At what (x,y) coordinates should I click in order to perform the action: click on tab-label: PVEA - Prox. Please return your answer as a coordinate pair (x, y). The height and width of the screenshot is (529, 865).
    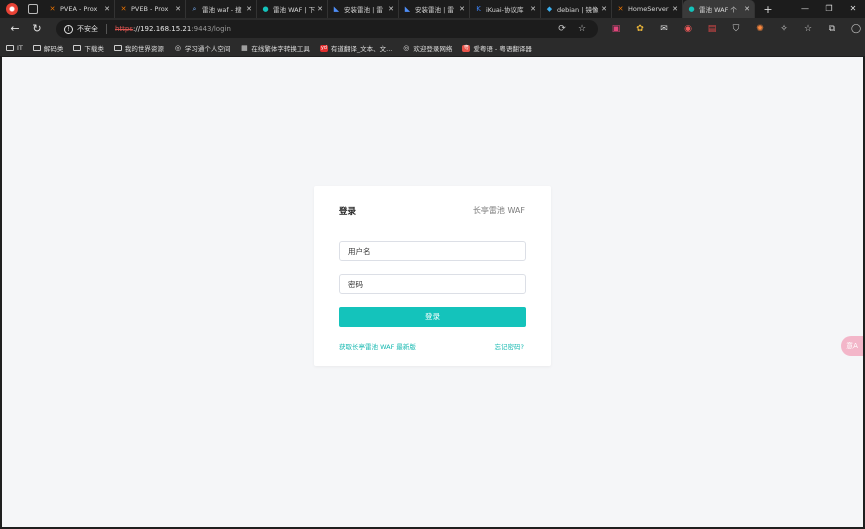
    Looking at the image, I should click on (79, 9).